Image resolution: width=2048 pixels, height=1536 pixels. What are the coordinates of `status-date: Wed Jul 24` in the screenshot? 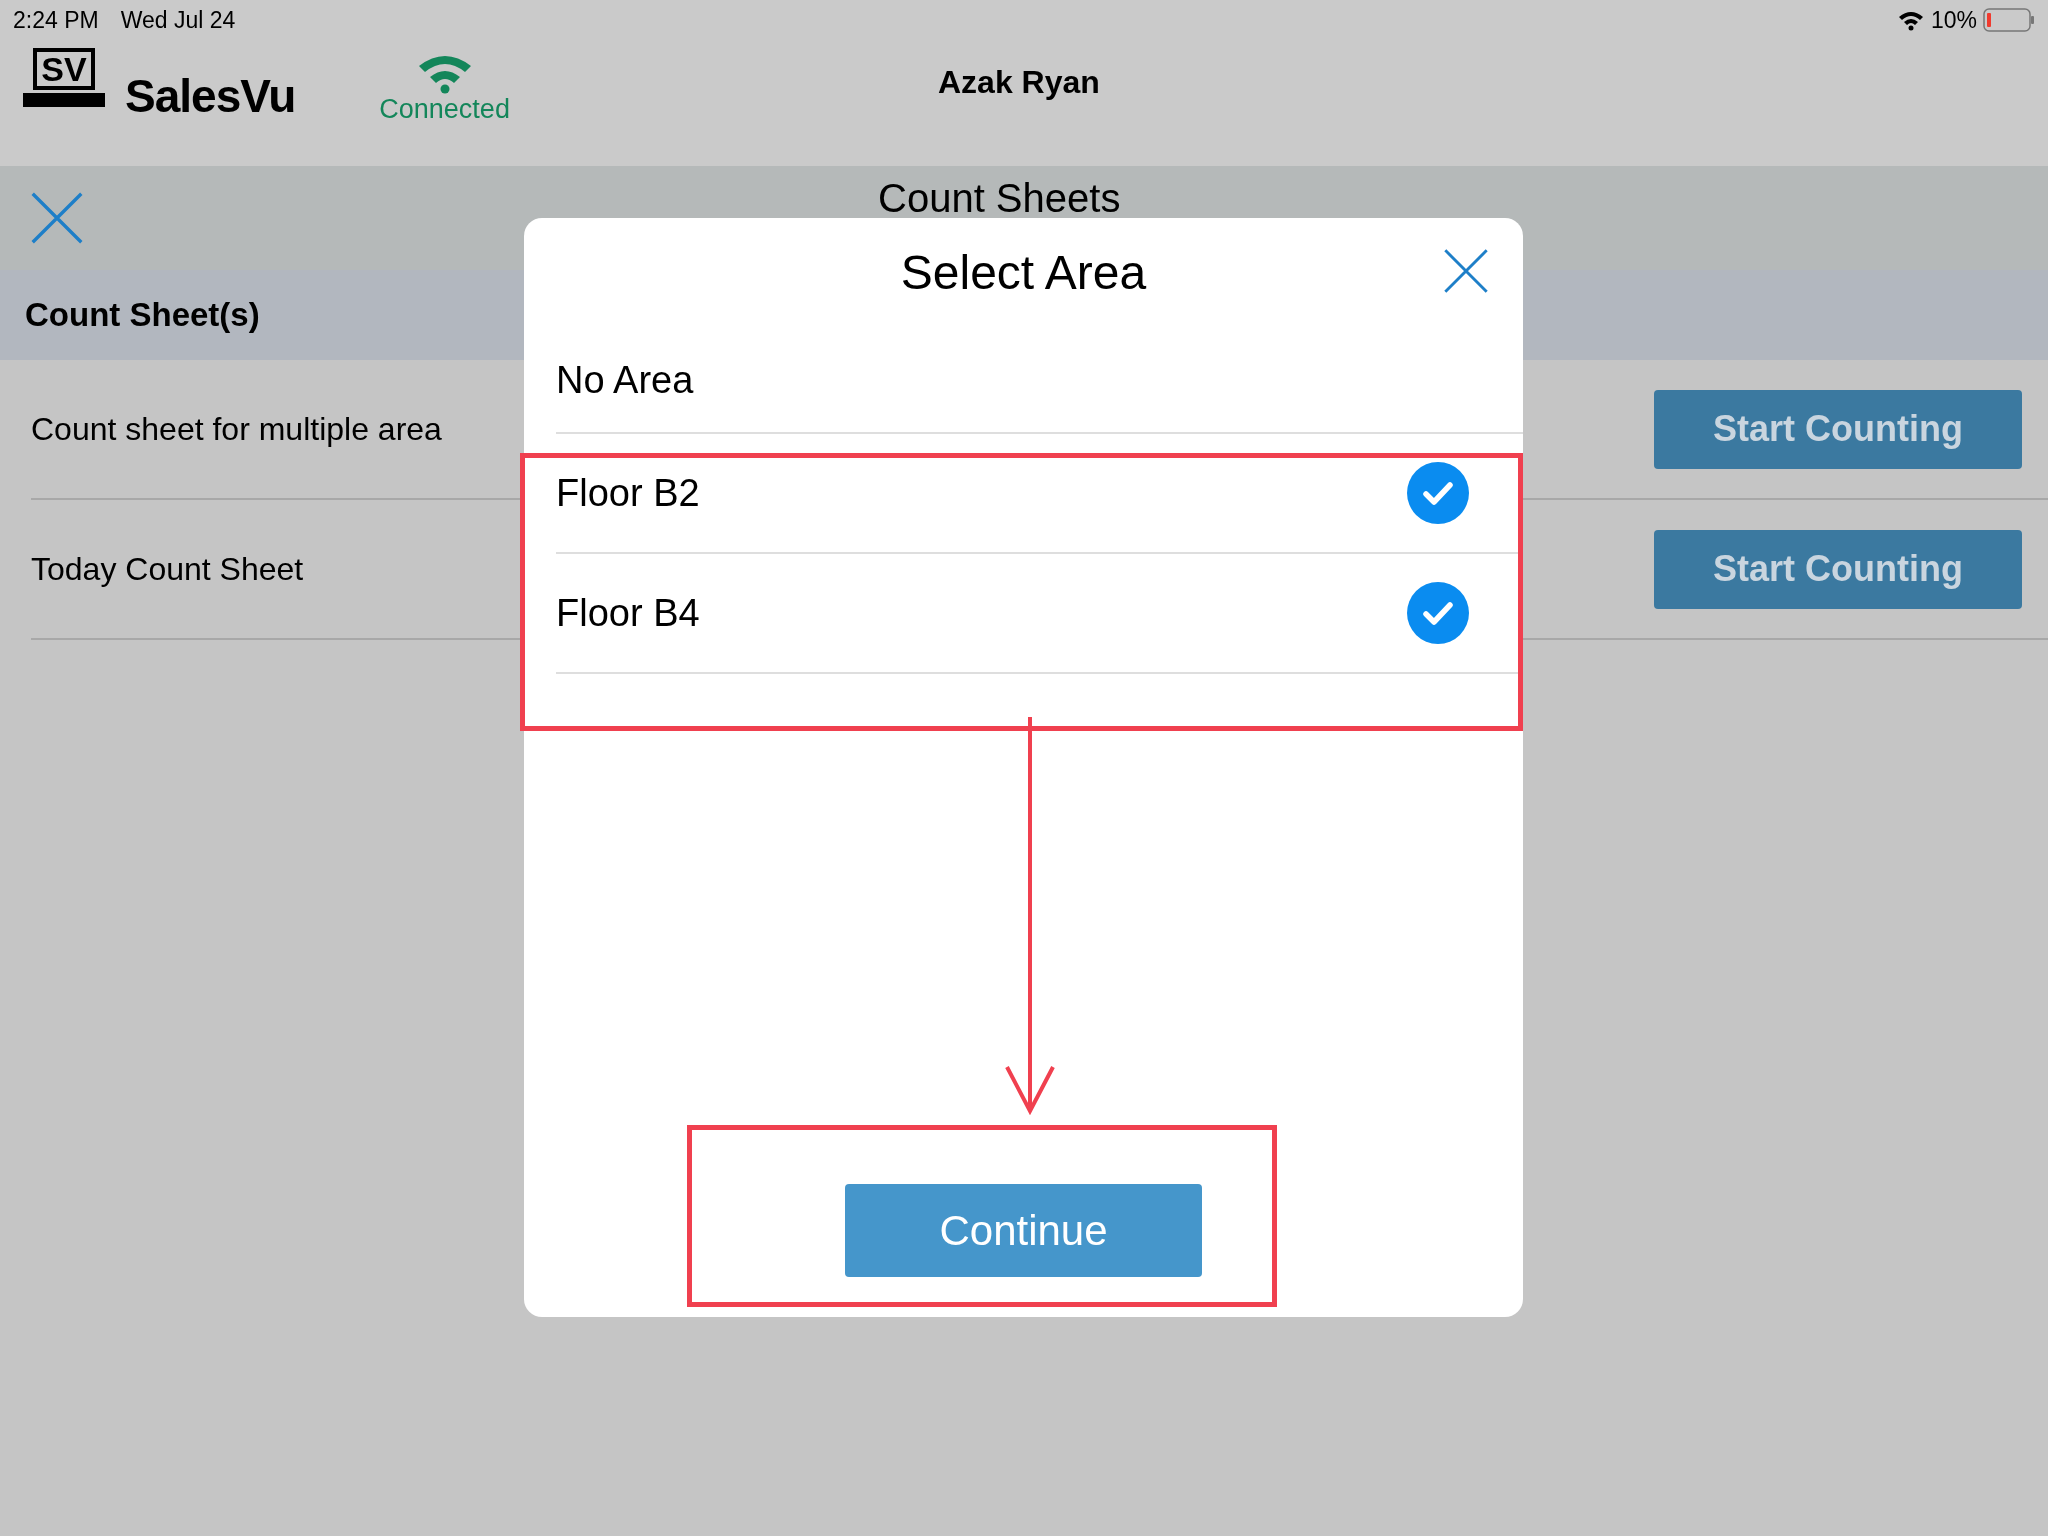 It's located at (178, 20).